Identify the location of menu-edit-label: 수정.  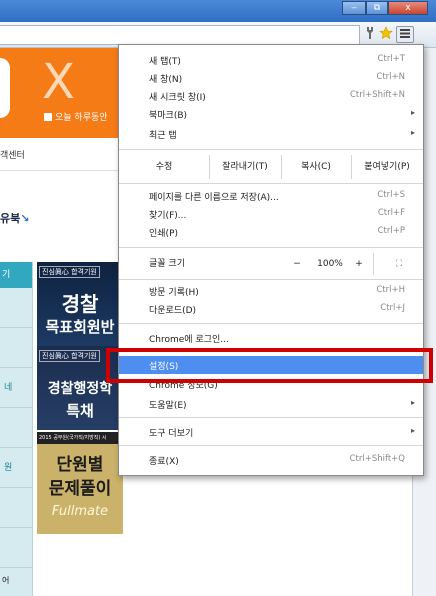
(164, 167).